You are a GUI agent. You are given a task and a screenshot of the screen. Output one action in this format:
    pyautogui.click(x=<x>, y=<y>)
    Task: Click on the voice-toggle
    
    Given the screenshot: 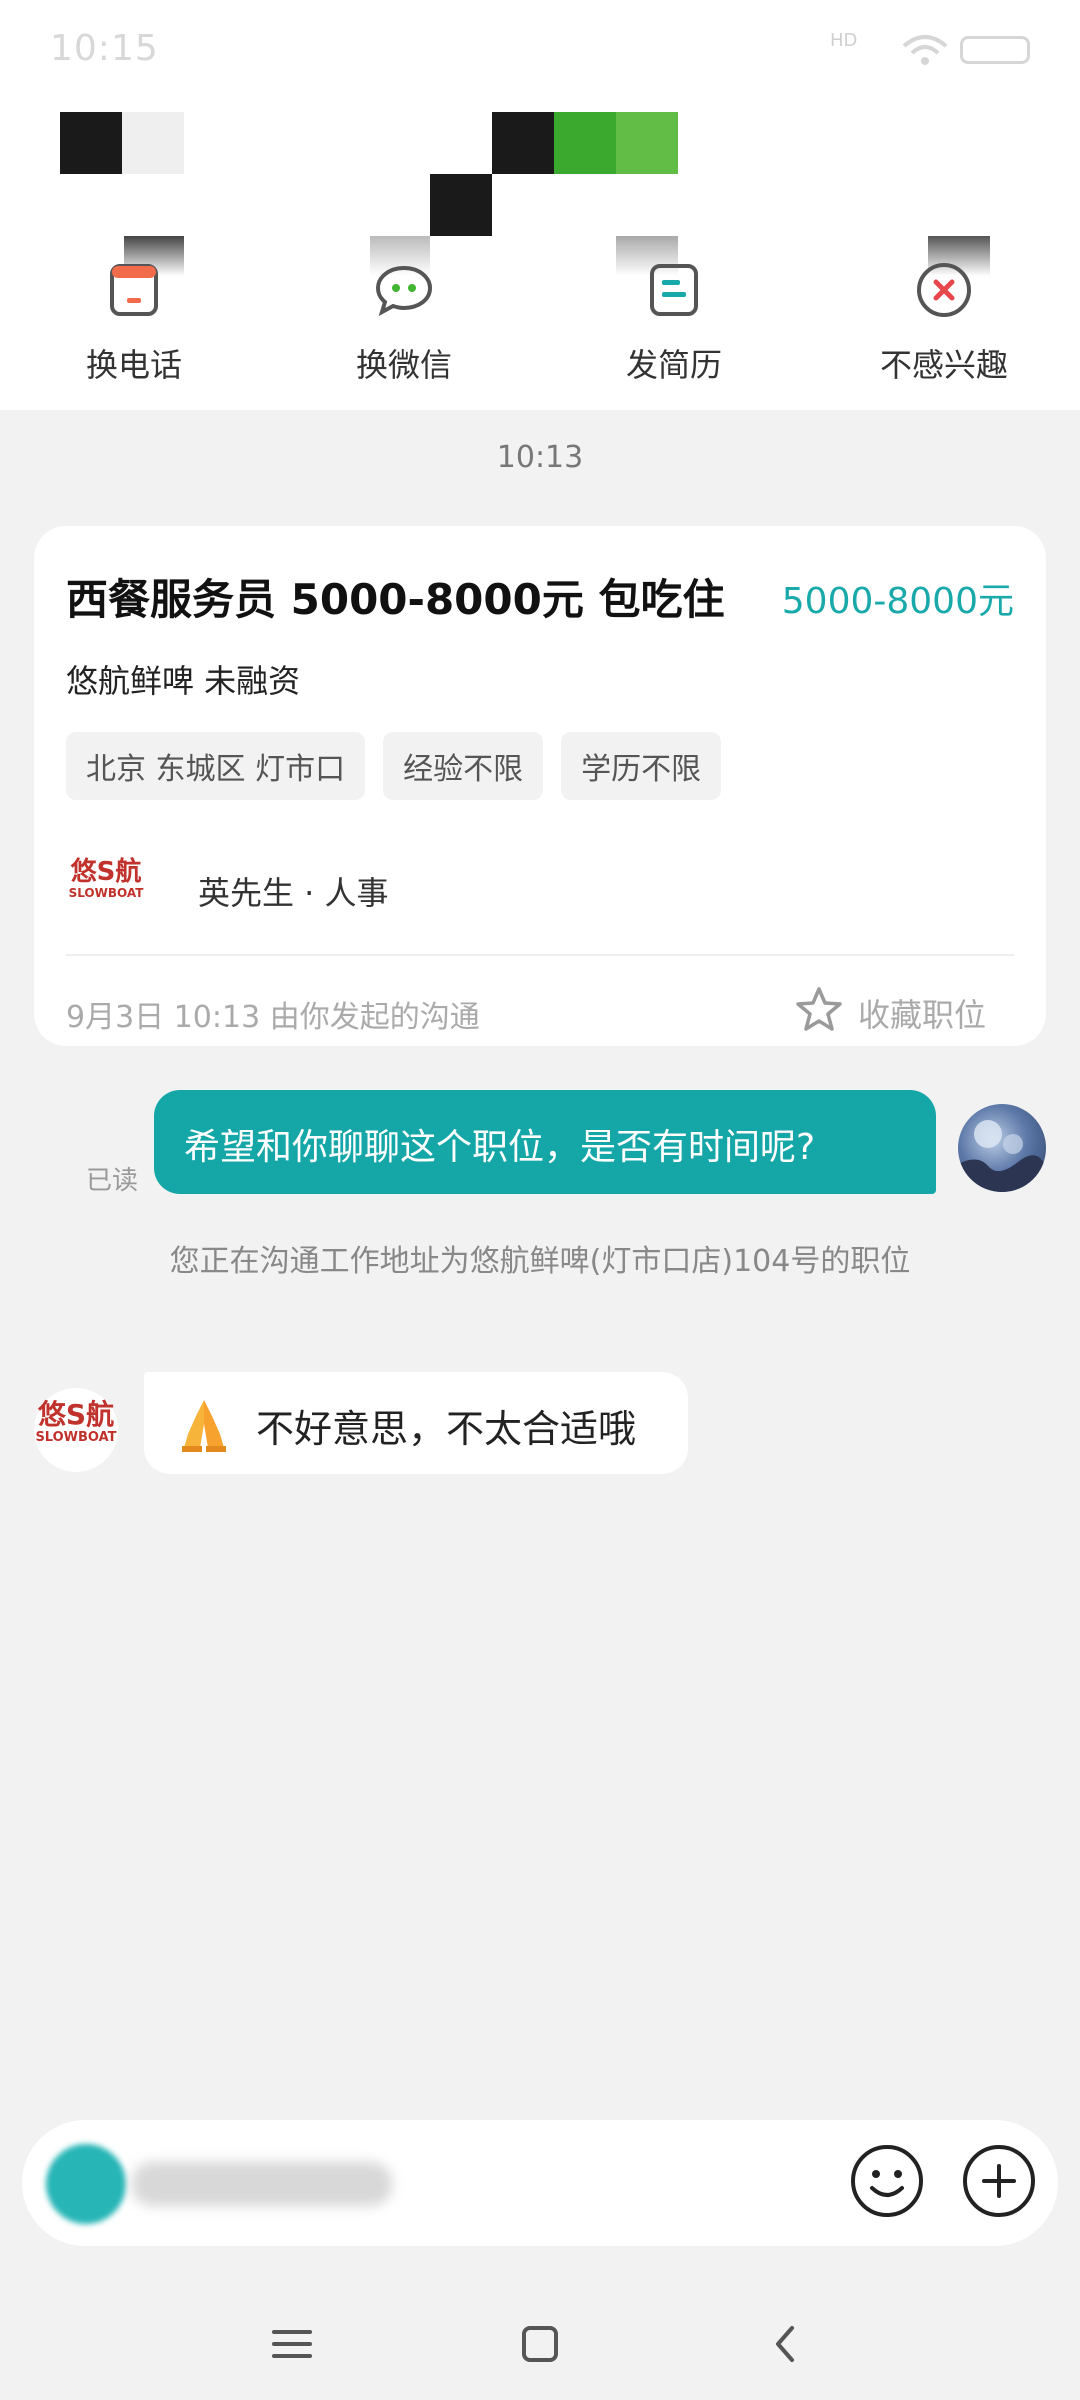 What is the action you would take?
    pyautogui.click(x=86, y=2184)
    